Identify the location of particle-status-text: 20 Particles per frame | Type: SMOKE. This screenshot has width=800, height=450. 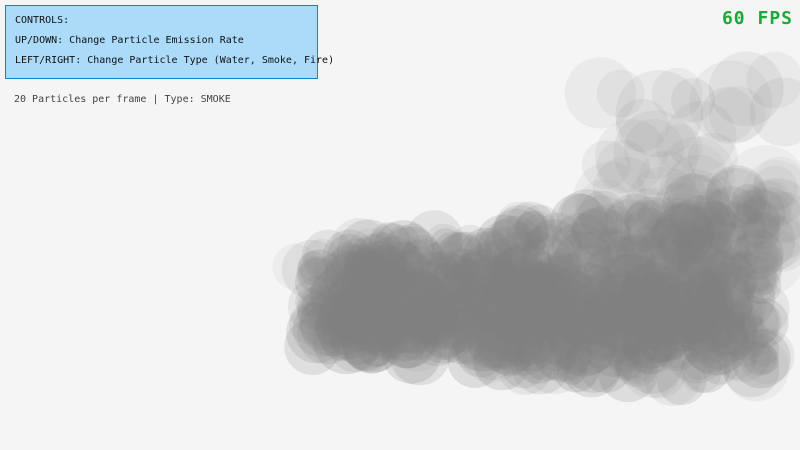
(122, 99).